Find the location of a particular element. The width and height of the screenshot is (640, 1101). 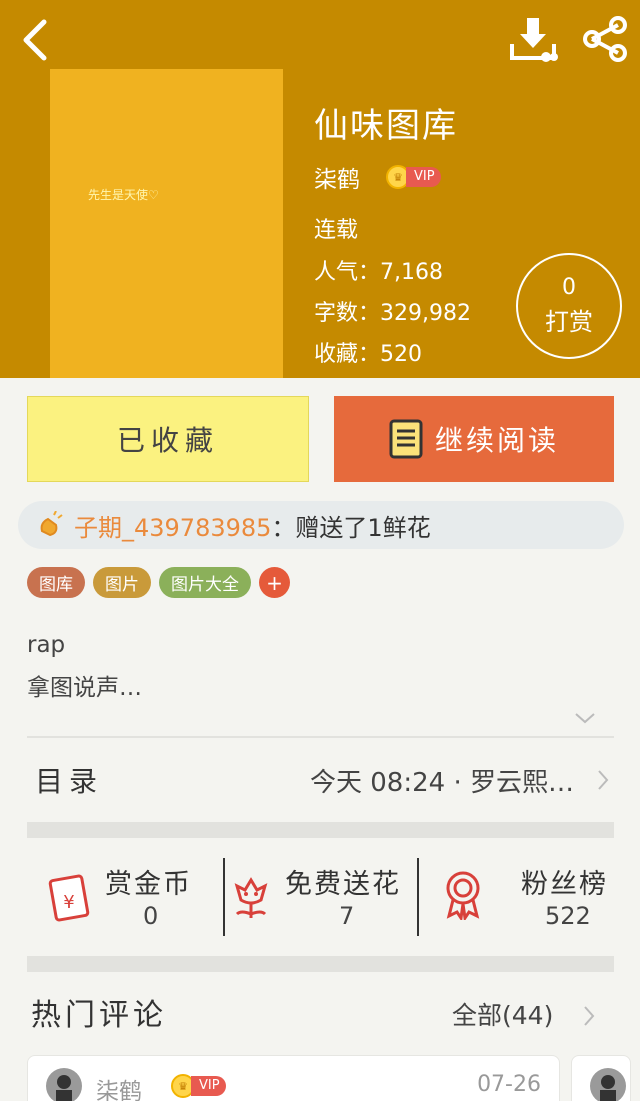

reward-coins-stat: ¥ 赏金币 0 is located at coordinates (125, 898).